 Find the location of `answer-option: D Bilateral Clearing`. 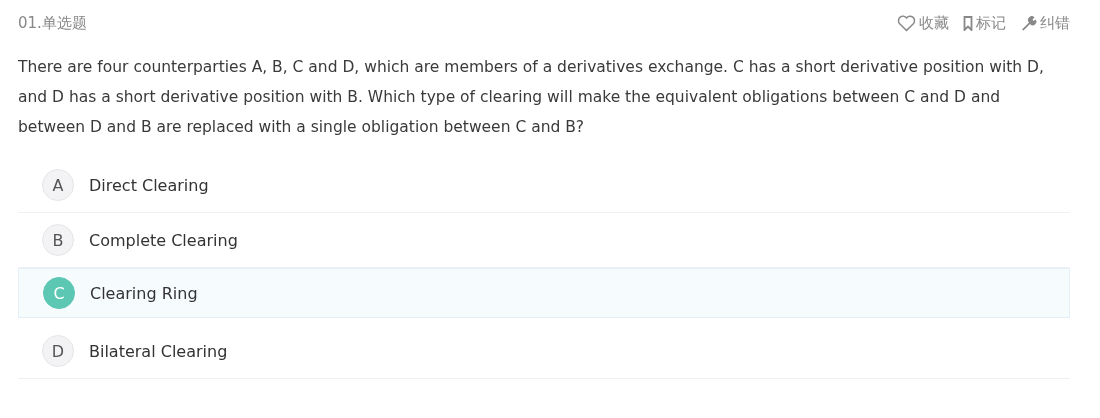

answer-option: D Bilateral Clearing is located at coordinates (544, 351).